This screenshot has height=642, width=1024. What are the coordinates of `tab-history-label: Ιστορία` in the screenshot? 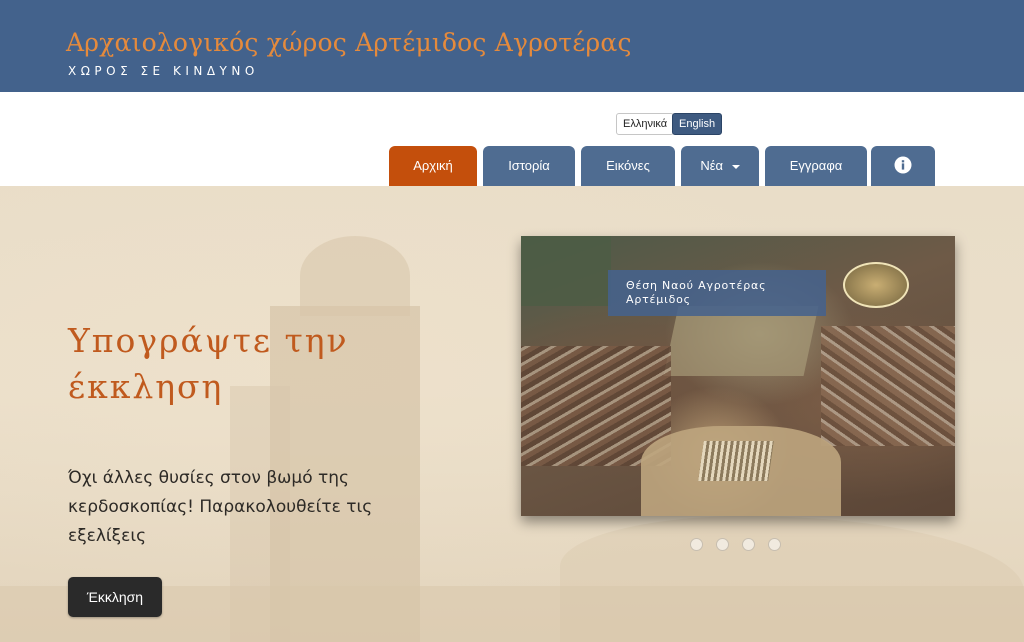 It's located at (529, 165).